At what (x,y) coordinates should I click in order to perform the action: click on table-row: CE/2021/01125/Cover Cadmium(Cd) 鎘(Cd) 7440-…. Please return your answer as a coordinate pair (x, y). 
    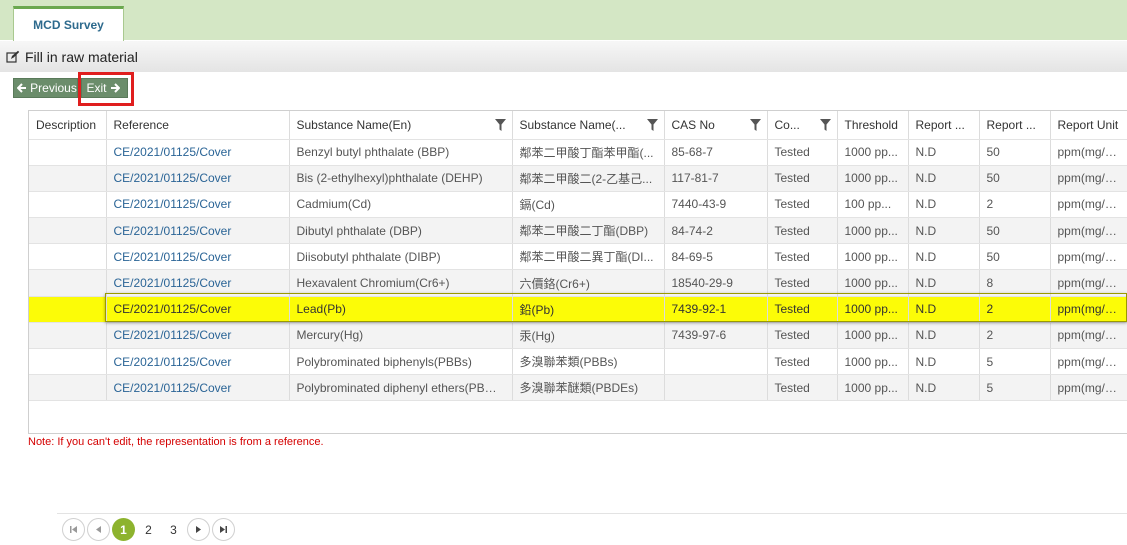
    Looking at the image, I should click on (578, 205).